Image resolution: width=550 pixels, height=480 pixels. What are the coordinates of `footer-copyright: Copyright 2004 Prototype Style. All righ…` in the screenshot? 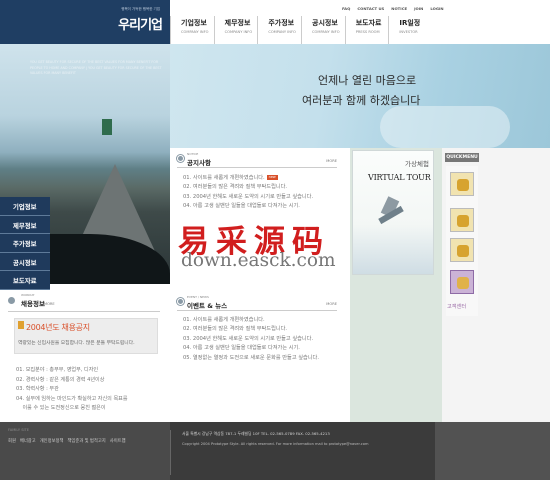 It's located at (275, 444).